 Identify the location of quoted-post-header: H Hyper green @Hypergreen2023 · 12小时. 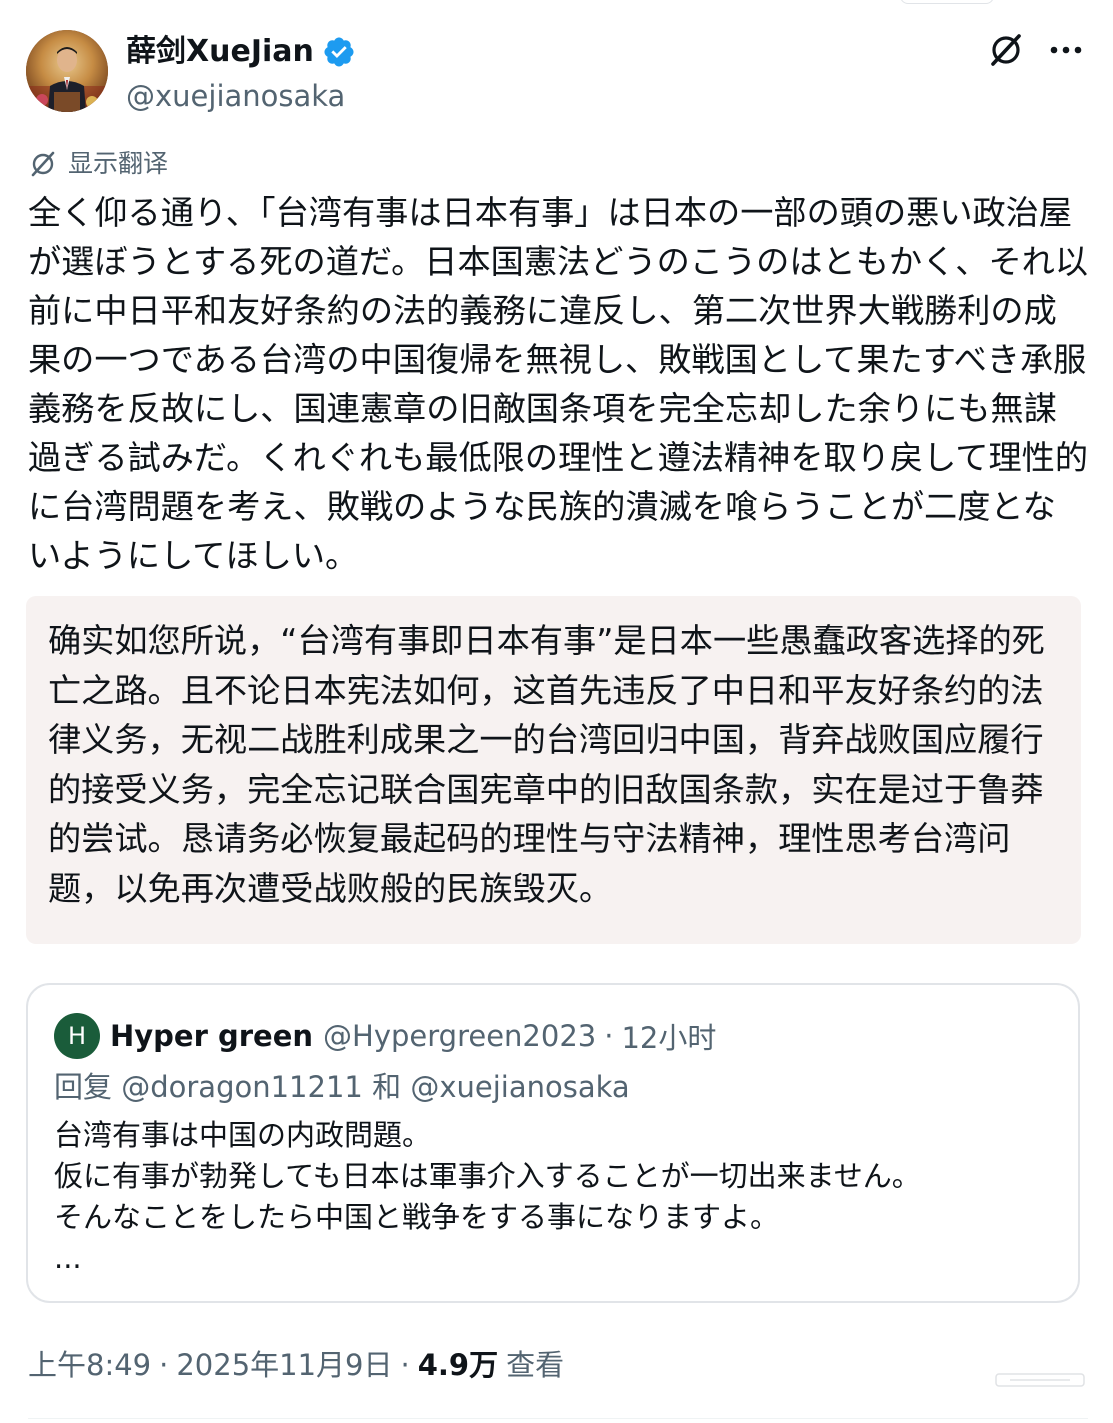
(385, 1036).